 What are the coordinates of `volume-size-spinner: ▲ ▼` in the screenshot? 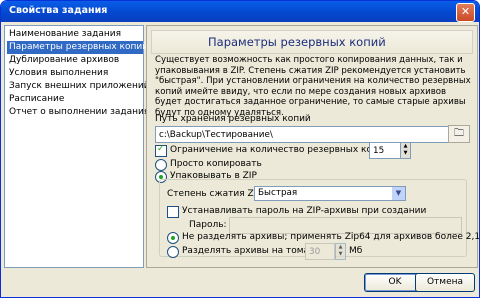 It's located at (340, 251).